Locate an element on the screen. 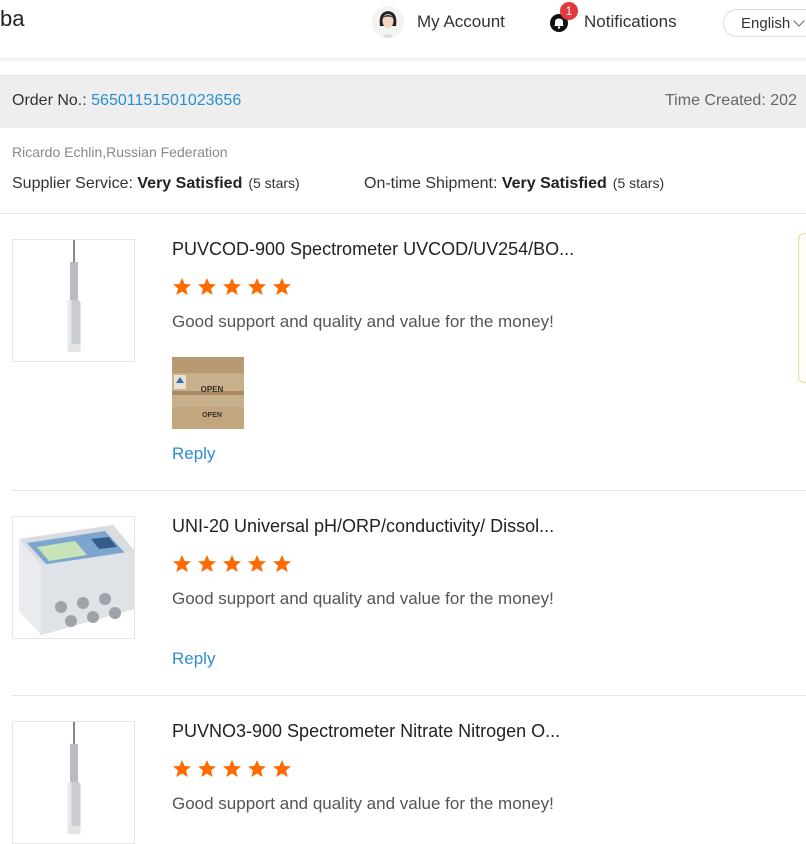  avatar is located at coordinates (388, 22).